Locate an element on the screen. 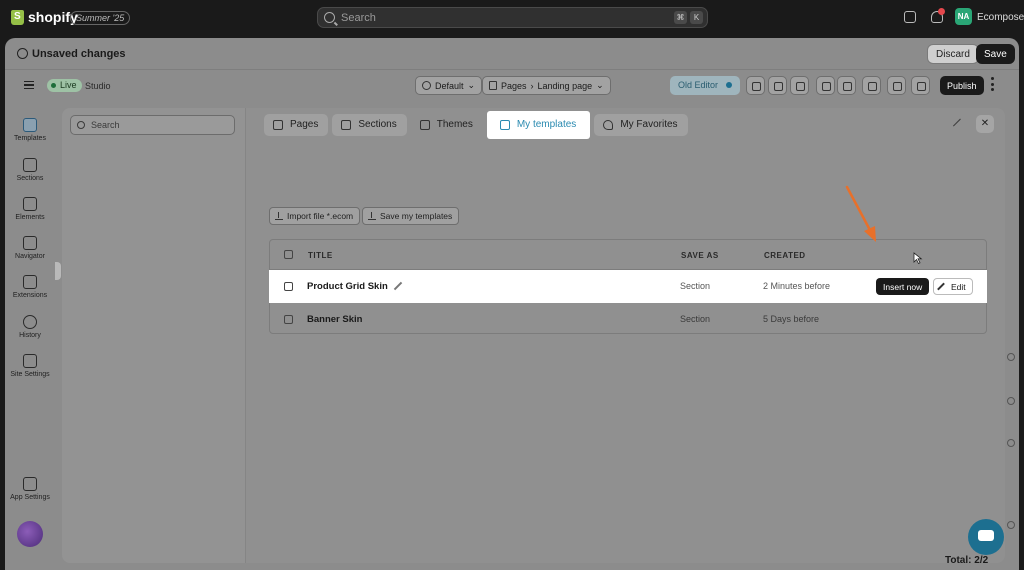 The height and width of the screenshot is (570, 1024). rail-item-history: History is located at coordinates (30, 327).